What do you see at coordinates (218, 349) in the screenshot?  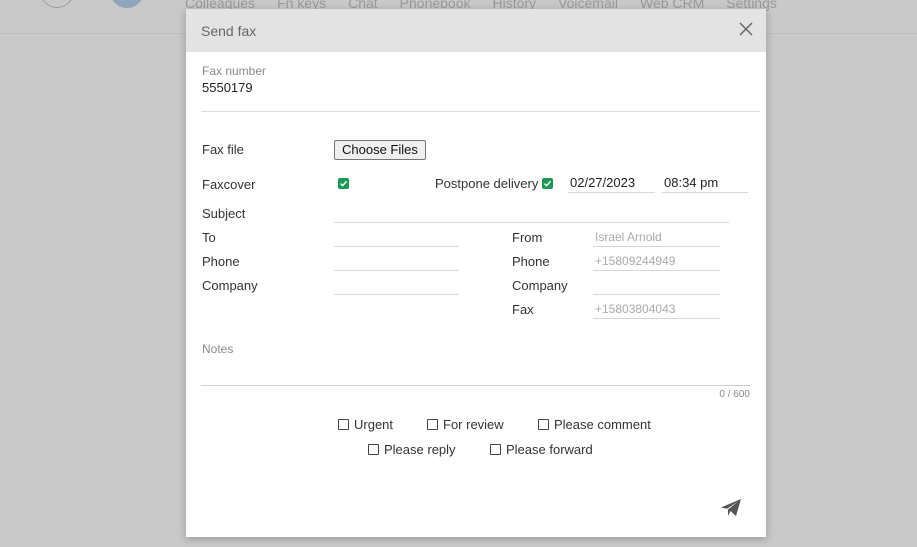 I see `notes-label: Notes` at bounding box center [218, 349].